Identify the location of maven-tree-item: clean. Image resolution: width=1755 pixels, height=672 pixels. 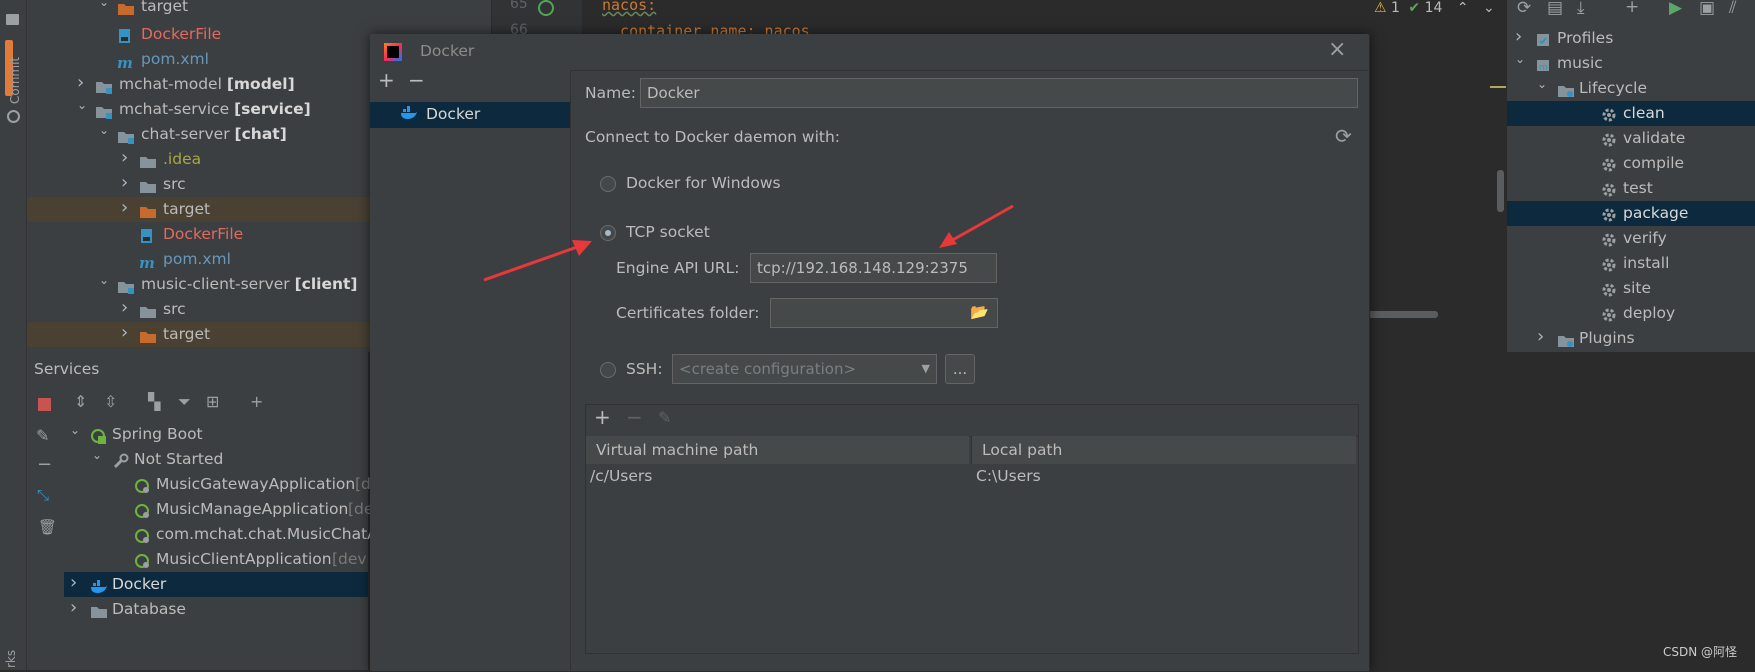
(1631, 113).